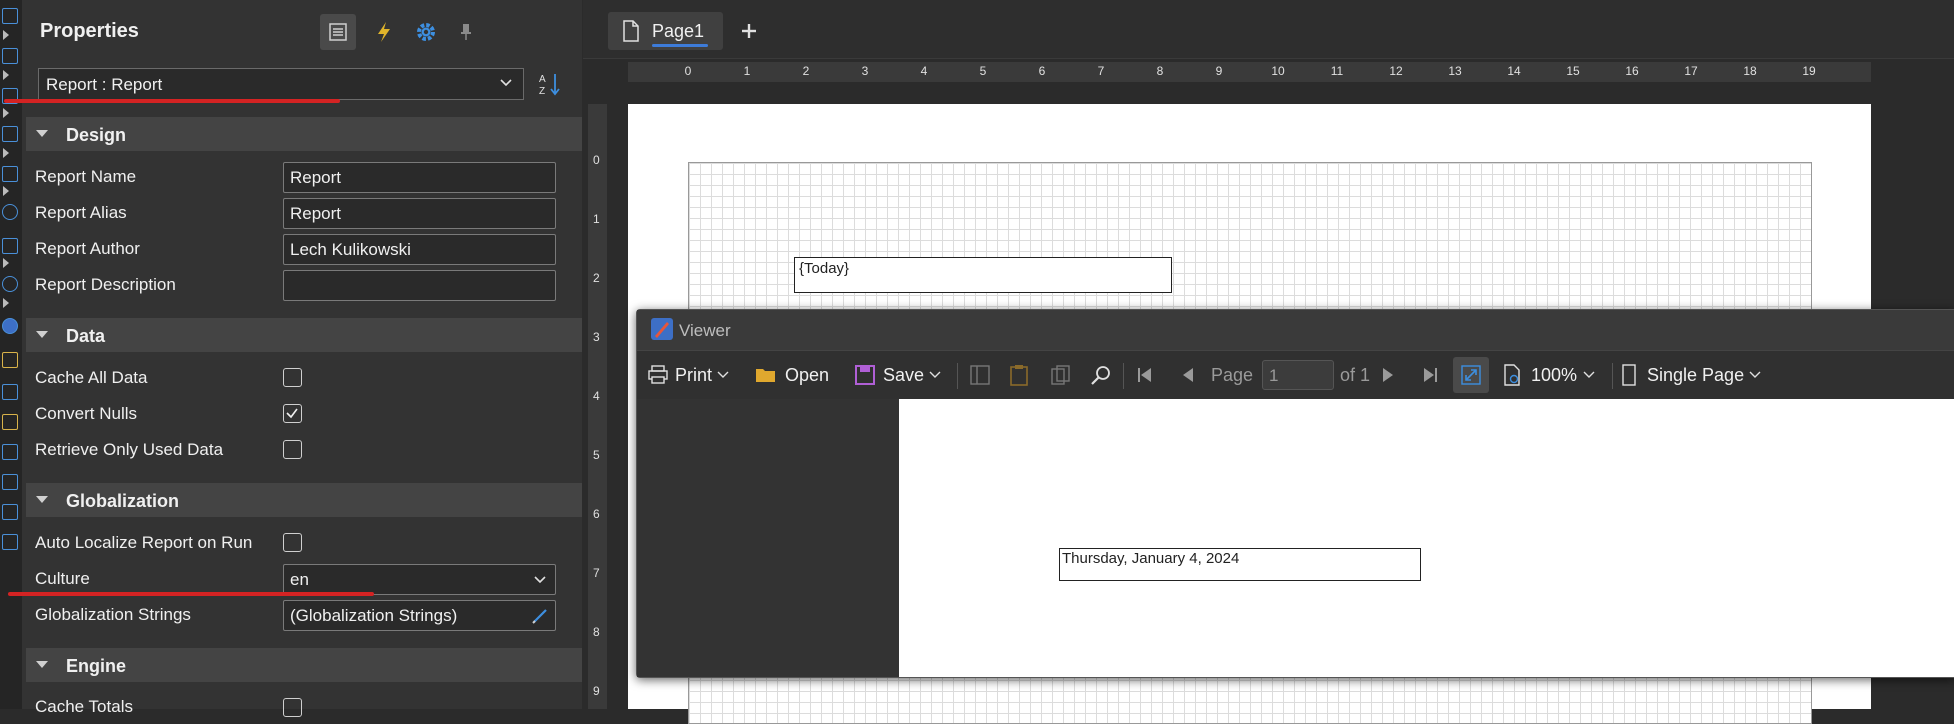 This screenshot has width=1954, height=724. Describe the element at coordinates (113, 614) in the screenshot. I see `globalization-strings-label: Globalization Strings` at that location.